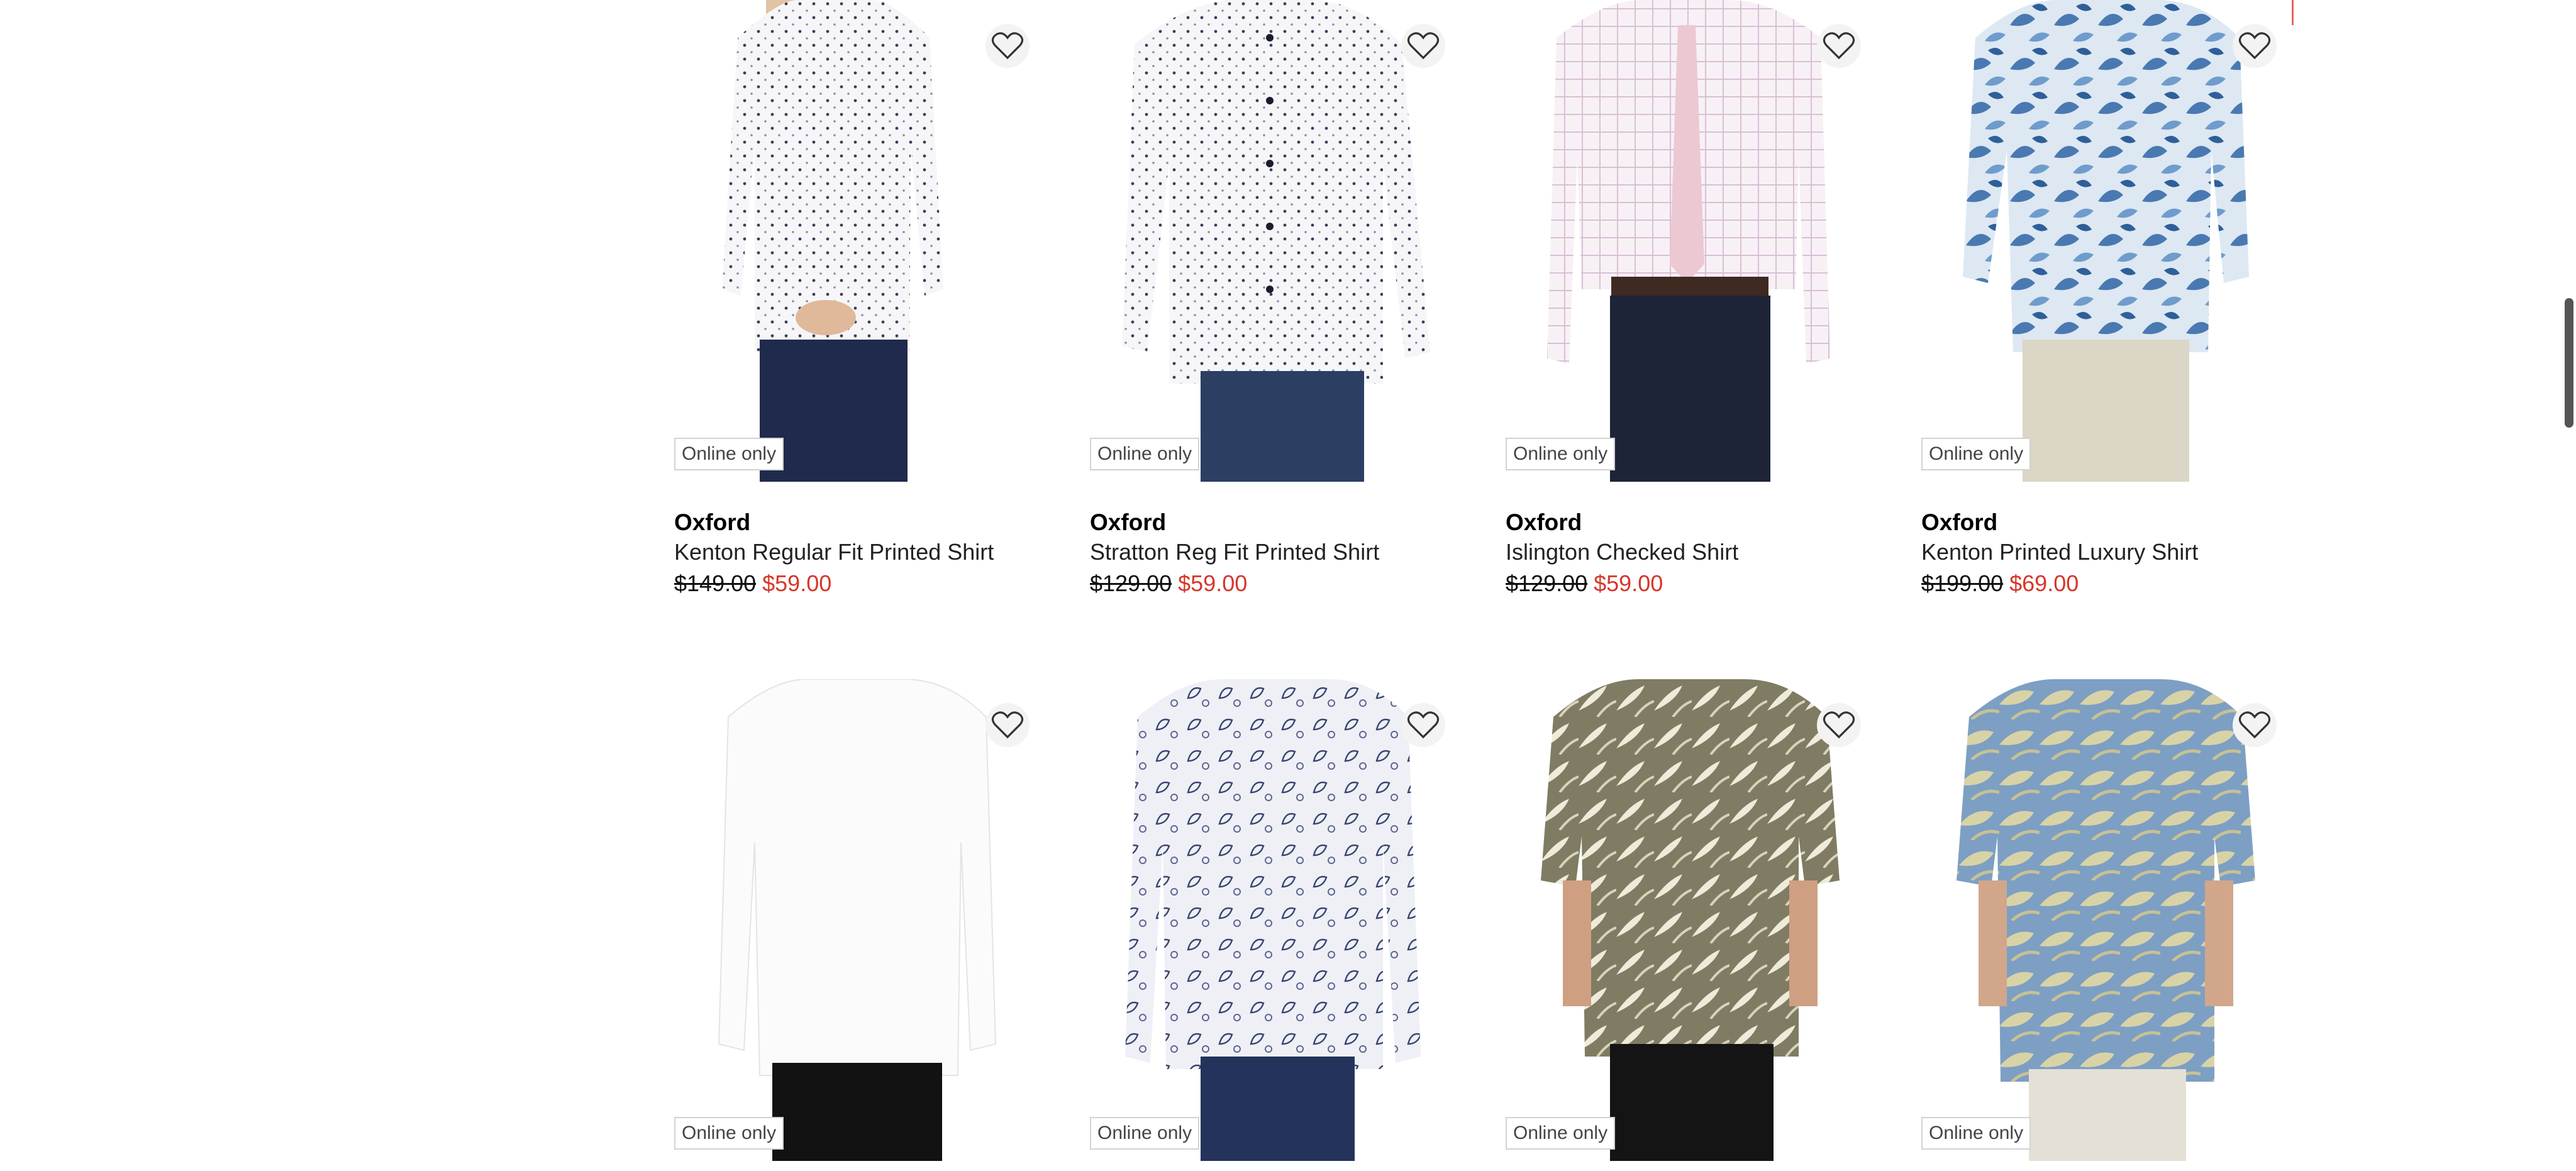 This screenshot has height=1171, width=2576. Describe the element at coordinates (1962, 583) in the screenshot. I see `original-price: $199.00` at that location.